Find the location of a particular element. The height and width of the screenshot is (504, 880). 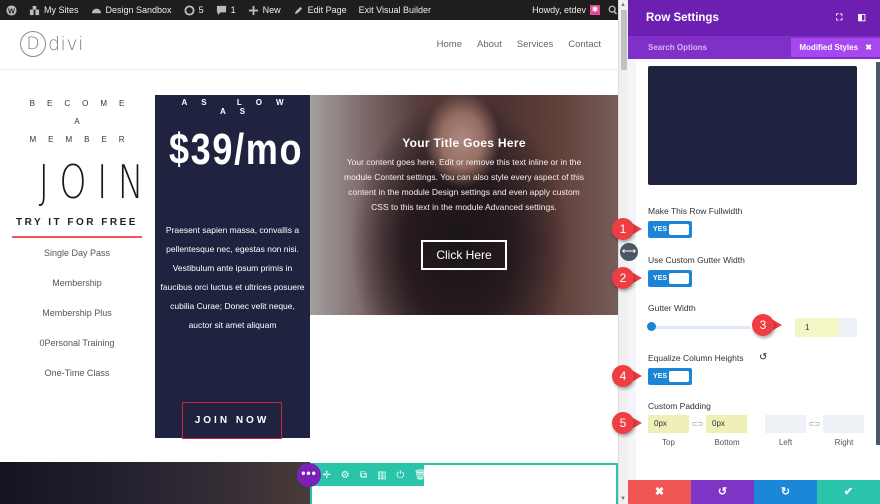

modified-styles-filter: Modified Styles ✖ is located at coordinates (835, 47).